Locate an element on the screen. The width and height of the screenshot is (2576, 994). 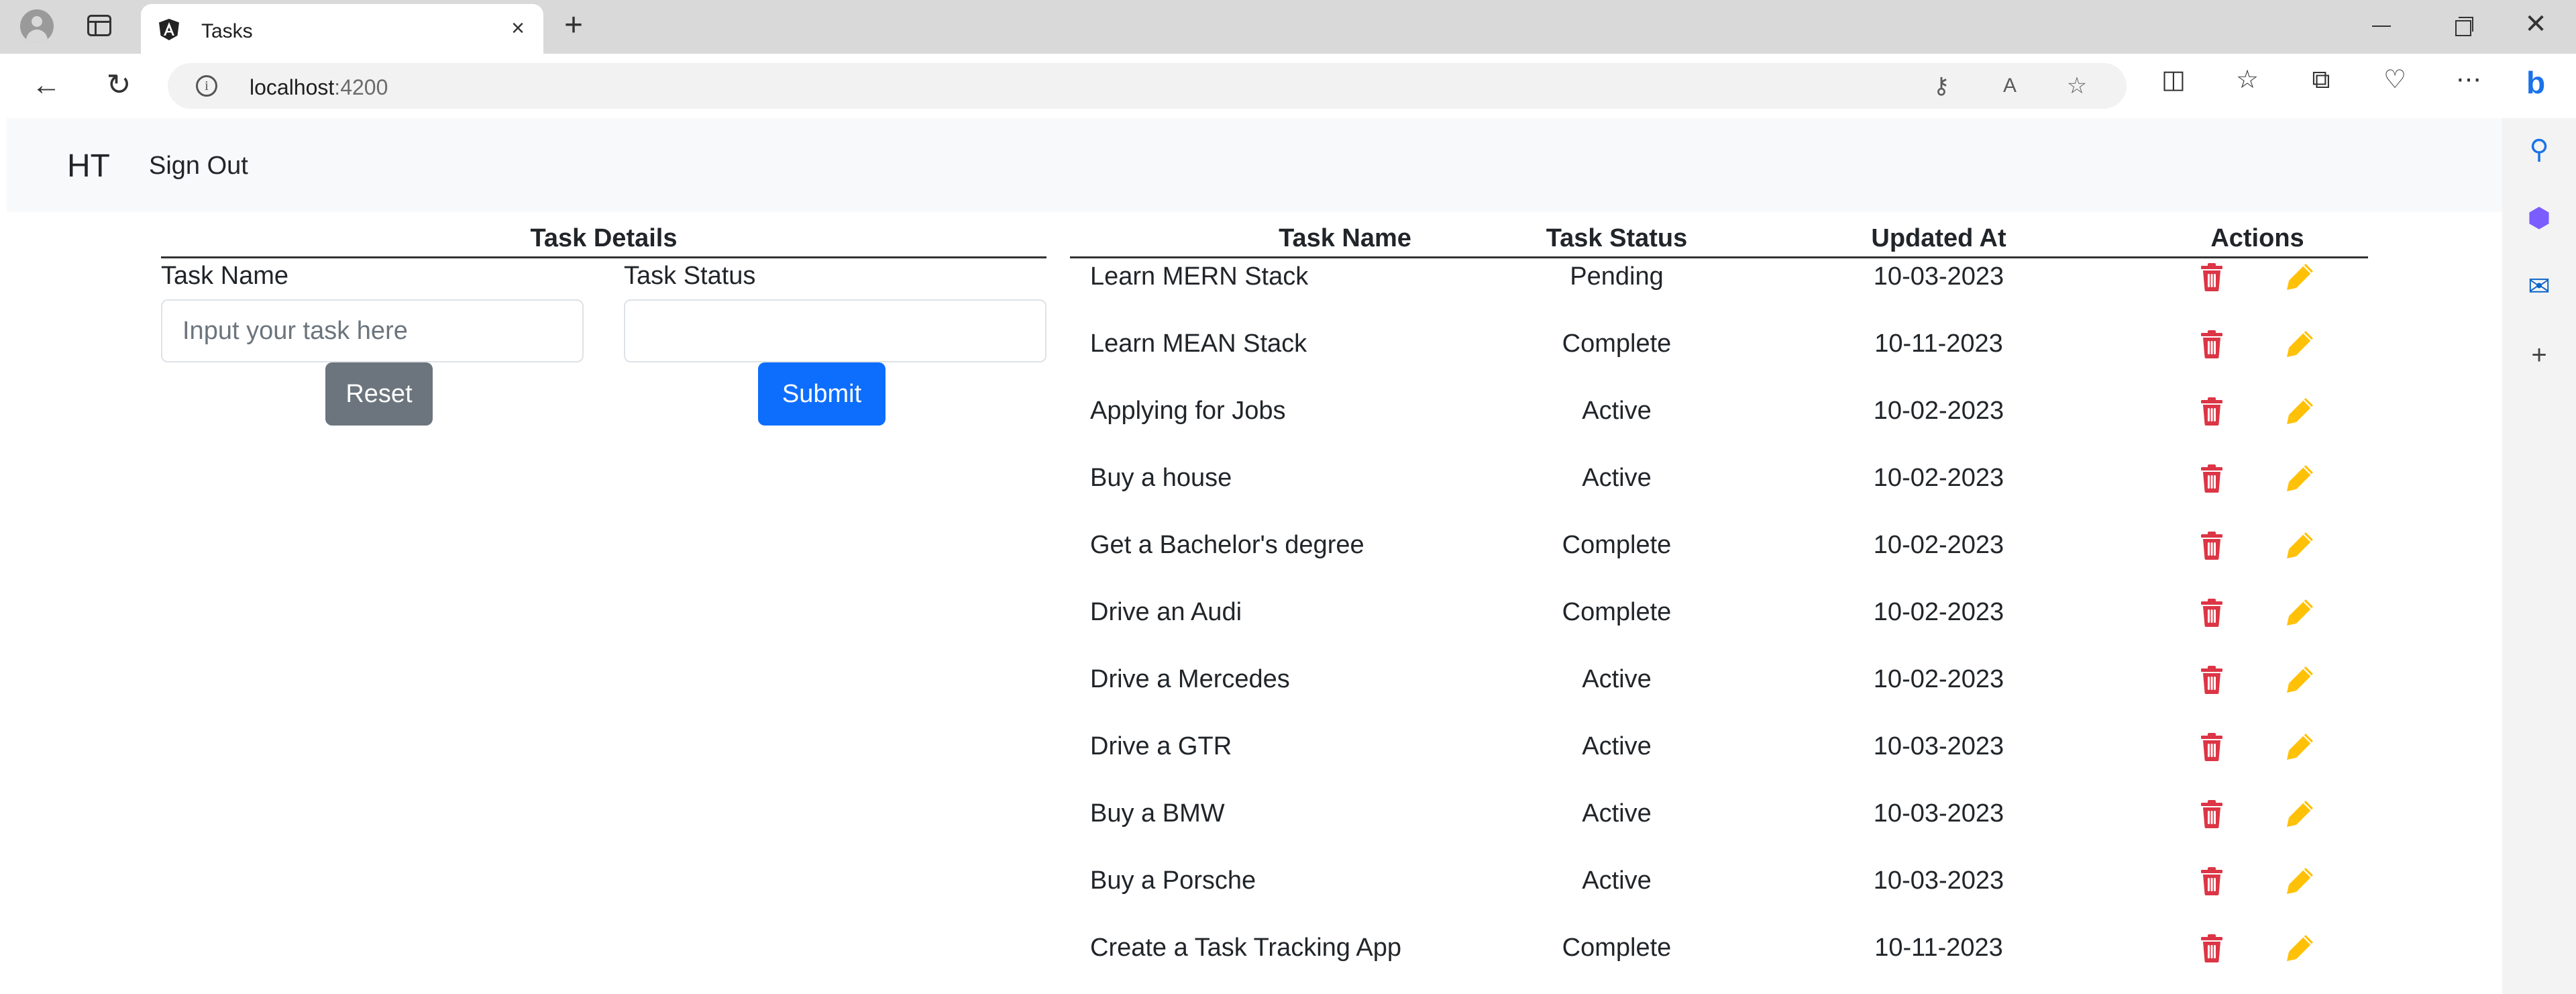
task-name-cell: Create a Task Tracking App is located at coordinates (1245, 948).